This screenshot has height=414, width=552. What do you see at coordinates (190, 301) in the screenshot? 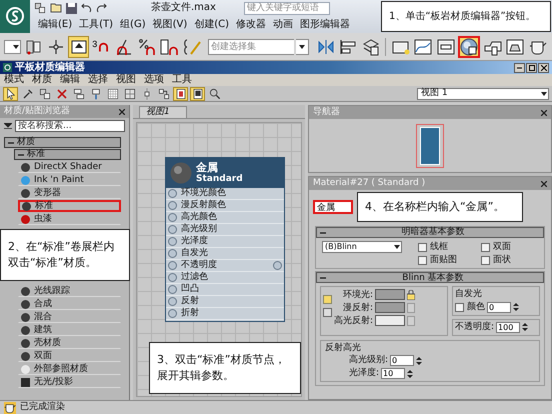
I see `slot-label: 反射` at bounding box center [190, 301].